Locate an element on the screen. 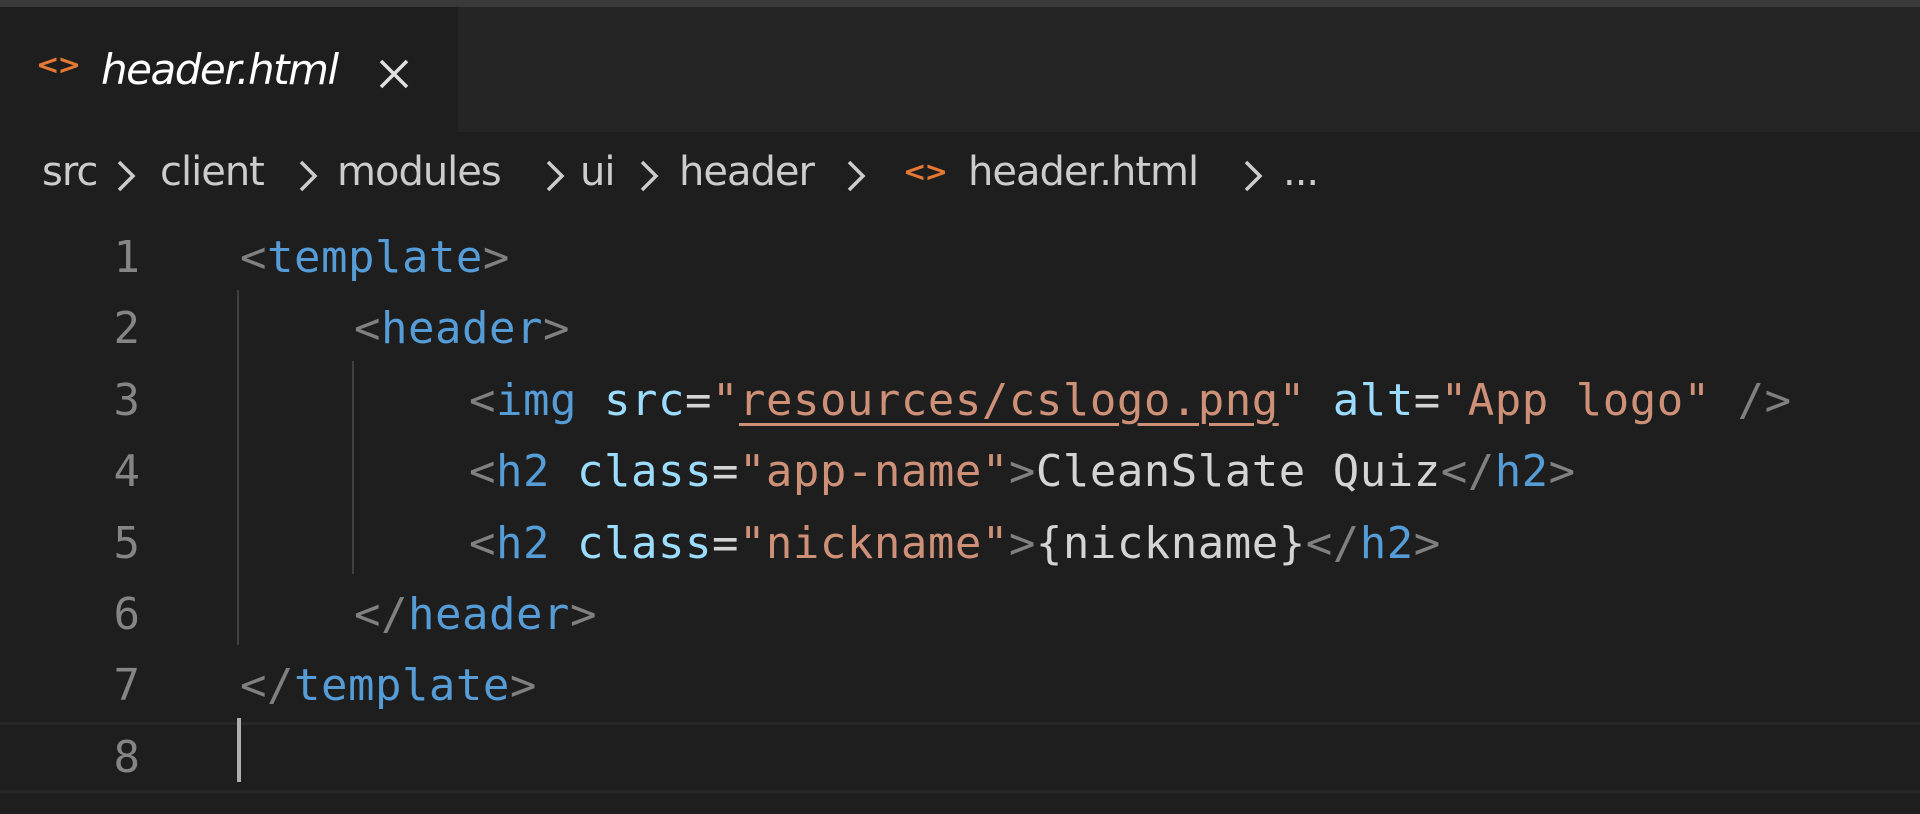 This screenshot has height=814, width=1920. breadcrumb-item-ui: ui is located at coordinates (597, 172).